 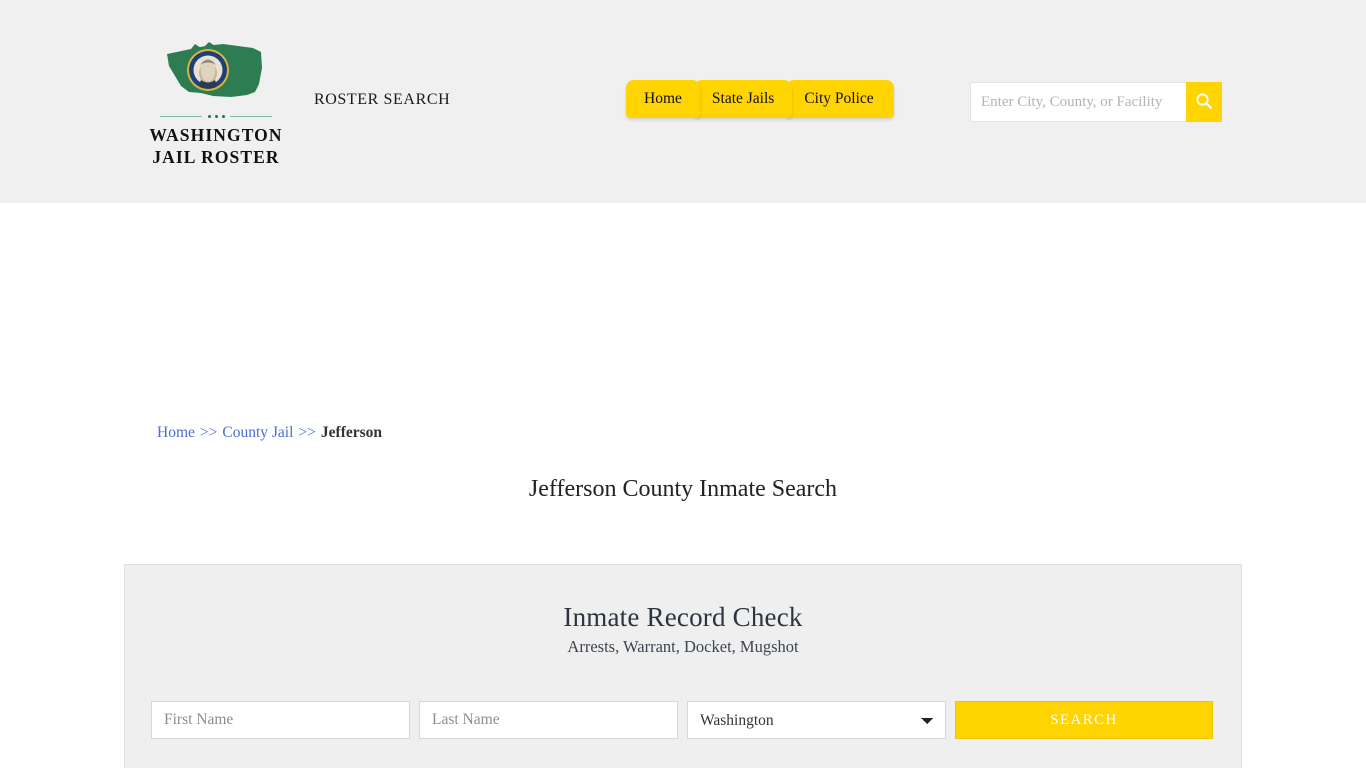 What do you see at coordinates (683, 646) in the screenshot?
I see `panel-subtitle: Arrests, Warrant, Docket, Mugshot` at bounding box center [683, 646].